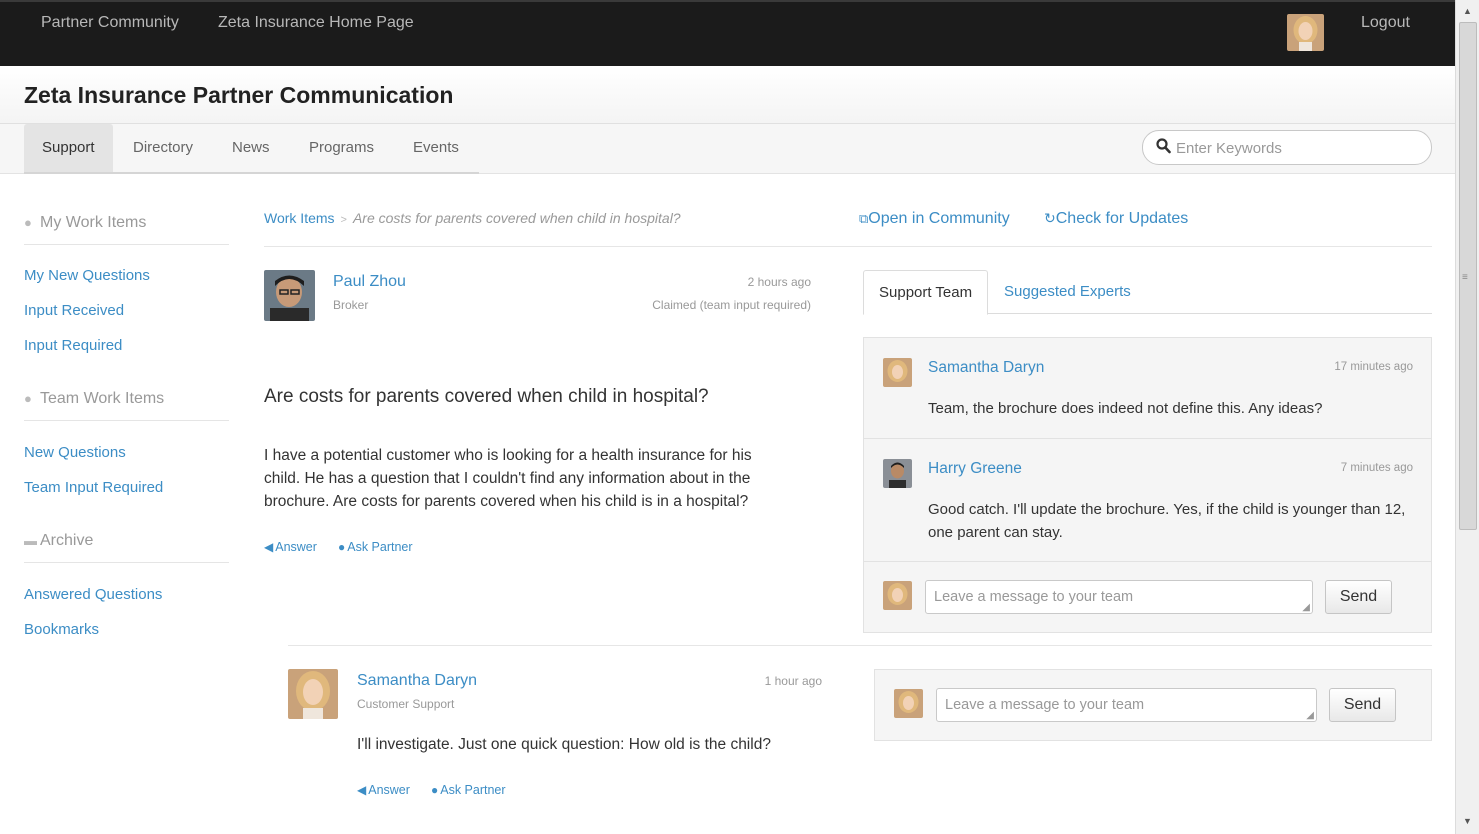 This screenshot has width=1479, height=834. What do you see at coordinates (1122, 218) in the screenshot?
I see `check-for-updates-label: Check for Updates` at bounding box center [1122, 218].